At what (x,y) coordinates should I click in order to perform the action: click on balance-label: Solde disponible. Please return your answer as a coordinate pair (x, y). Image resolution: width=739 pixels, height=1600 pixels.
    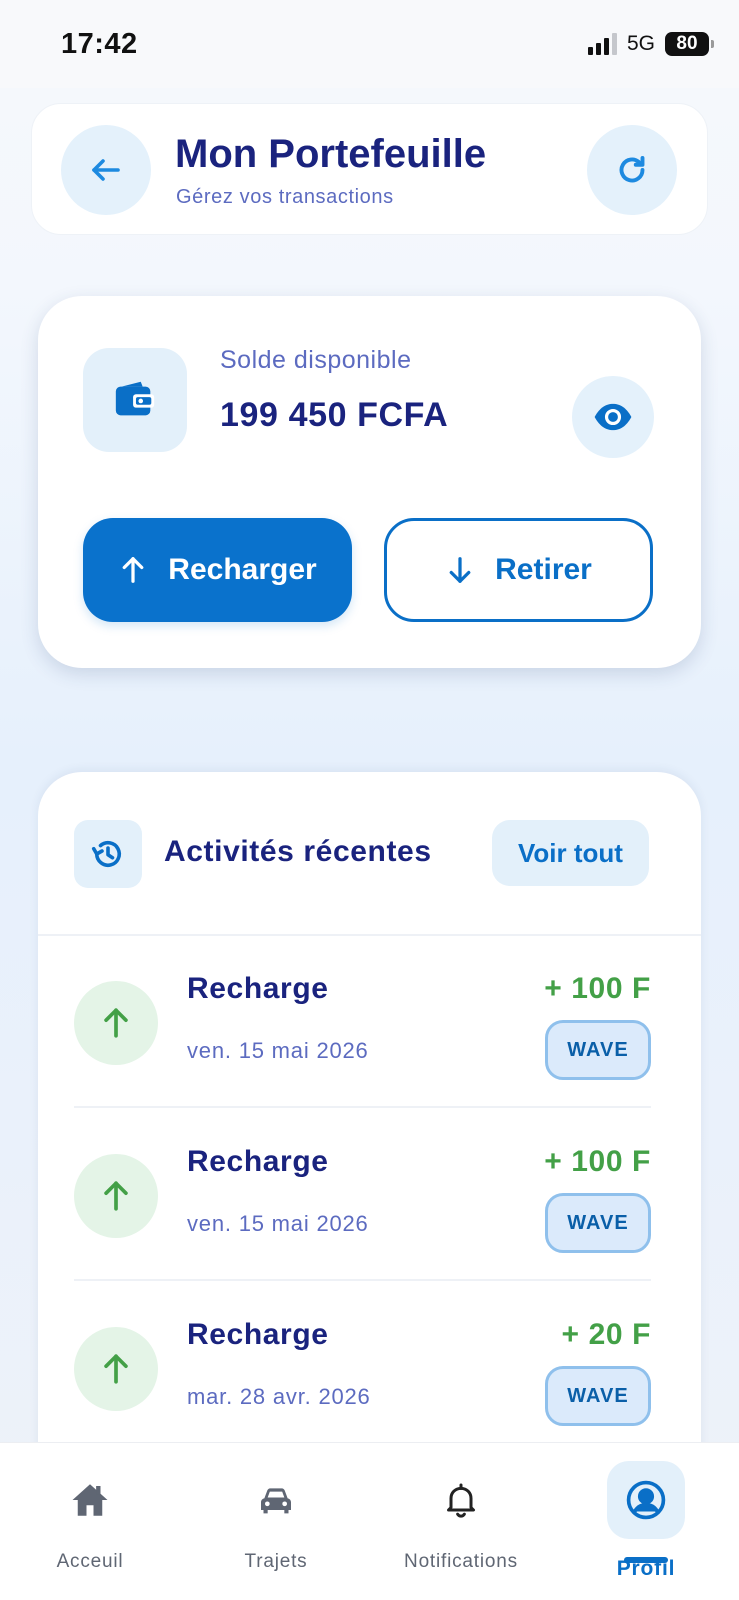
    Looking at the image, I should click on (316, 360).